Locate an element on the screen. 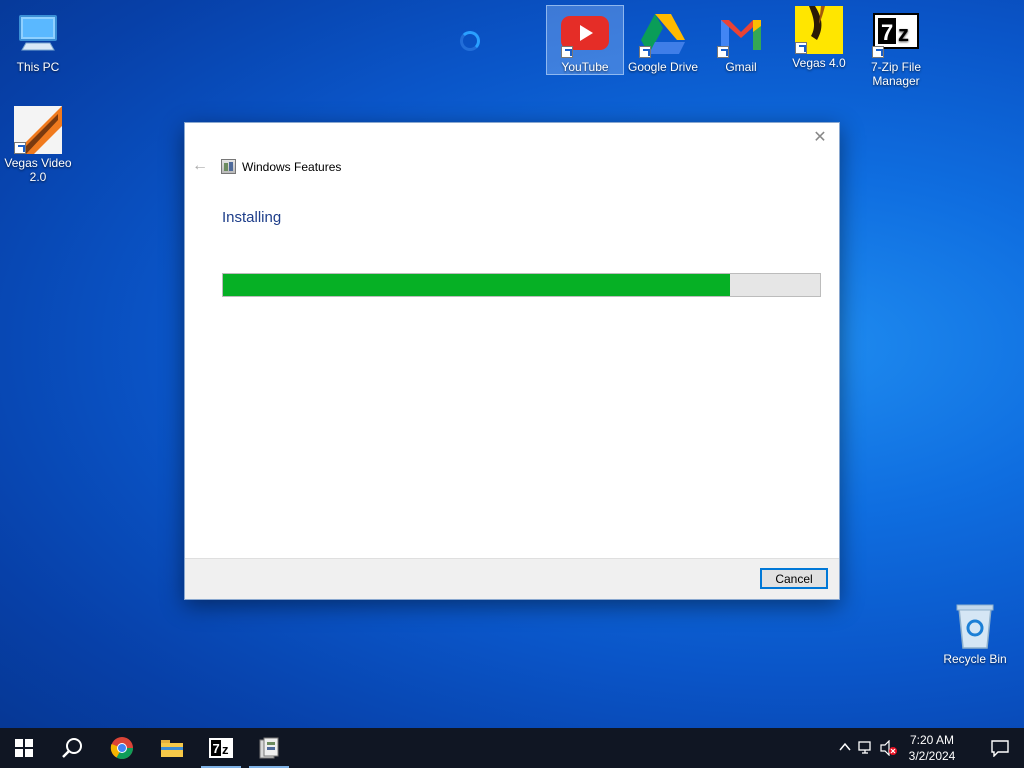 Image resolution: width=1024 pixels, height=768 pixels. search-button is located at coordinates (72, 748).